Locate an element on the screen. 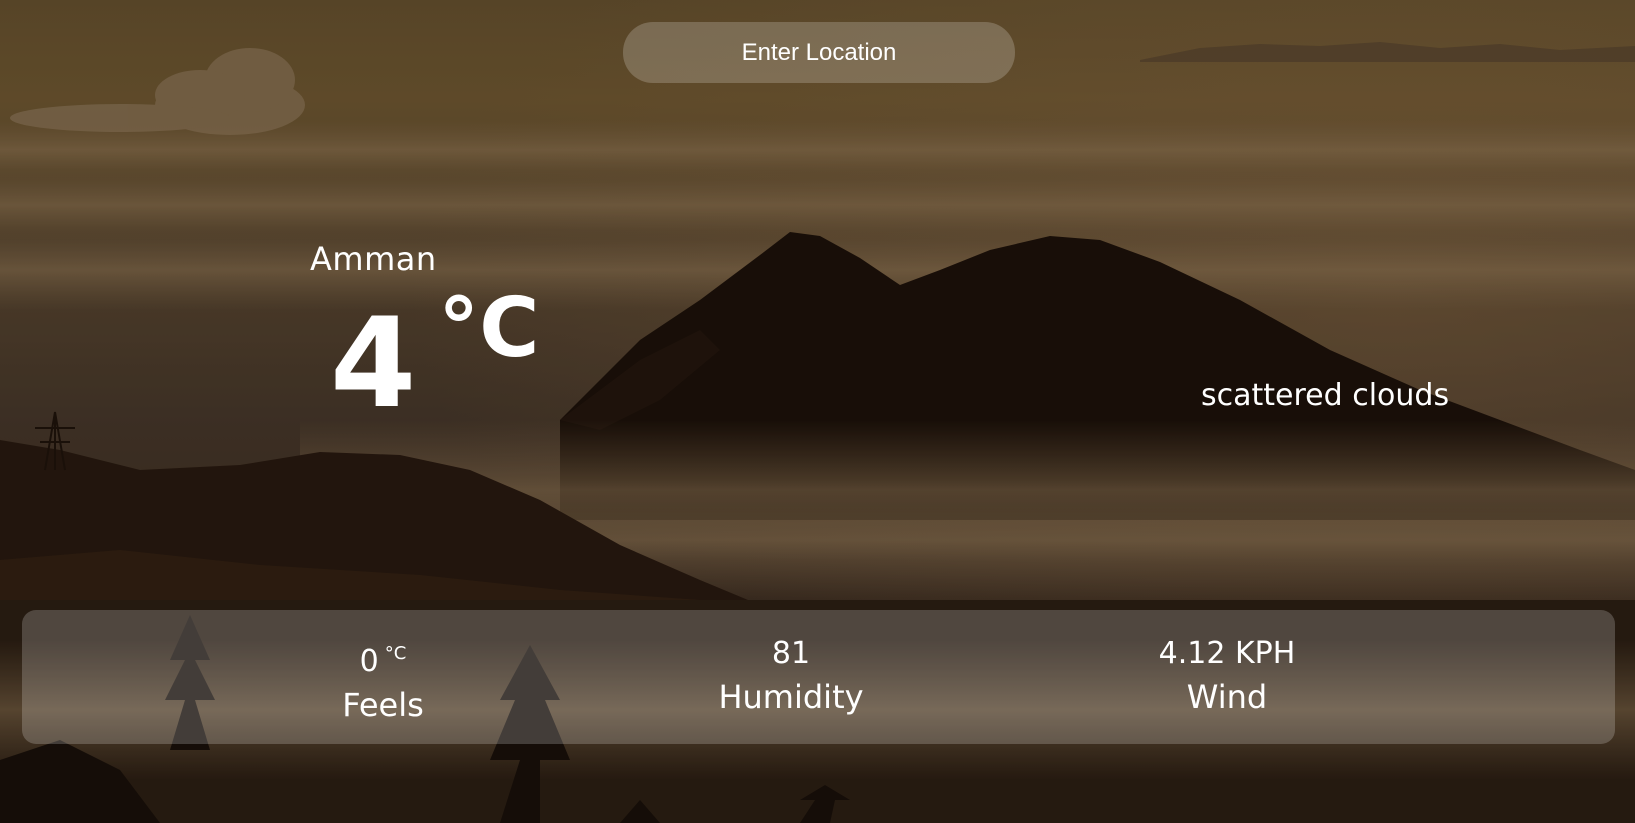 This screenshot has width=1635, height=823. wind-value: 4.12 KPH is located at coordinates (1227, 653).